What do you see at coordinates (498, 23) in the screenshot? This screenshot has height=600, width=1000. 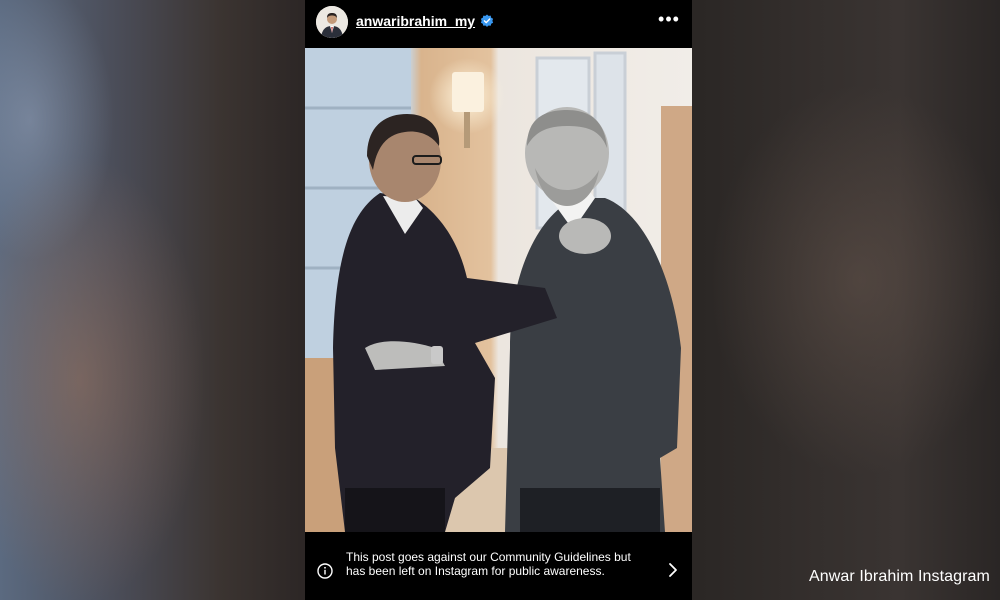 I see `post-header: anwaribrahim_my •••` at bounding box center [498, 23].